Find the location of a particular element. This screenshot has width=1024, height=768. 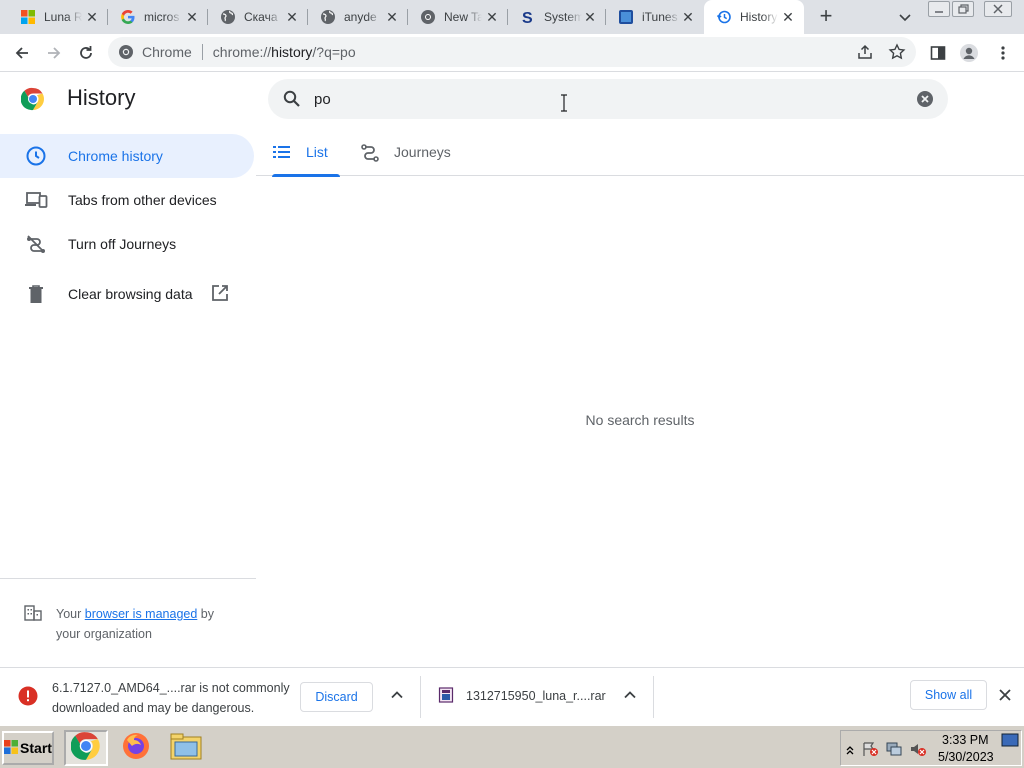

taskbar-app-chrome is located at coordinates (86, 748).